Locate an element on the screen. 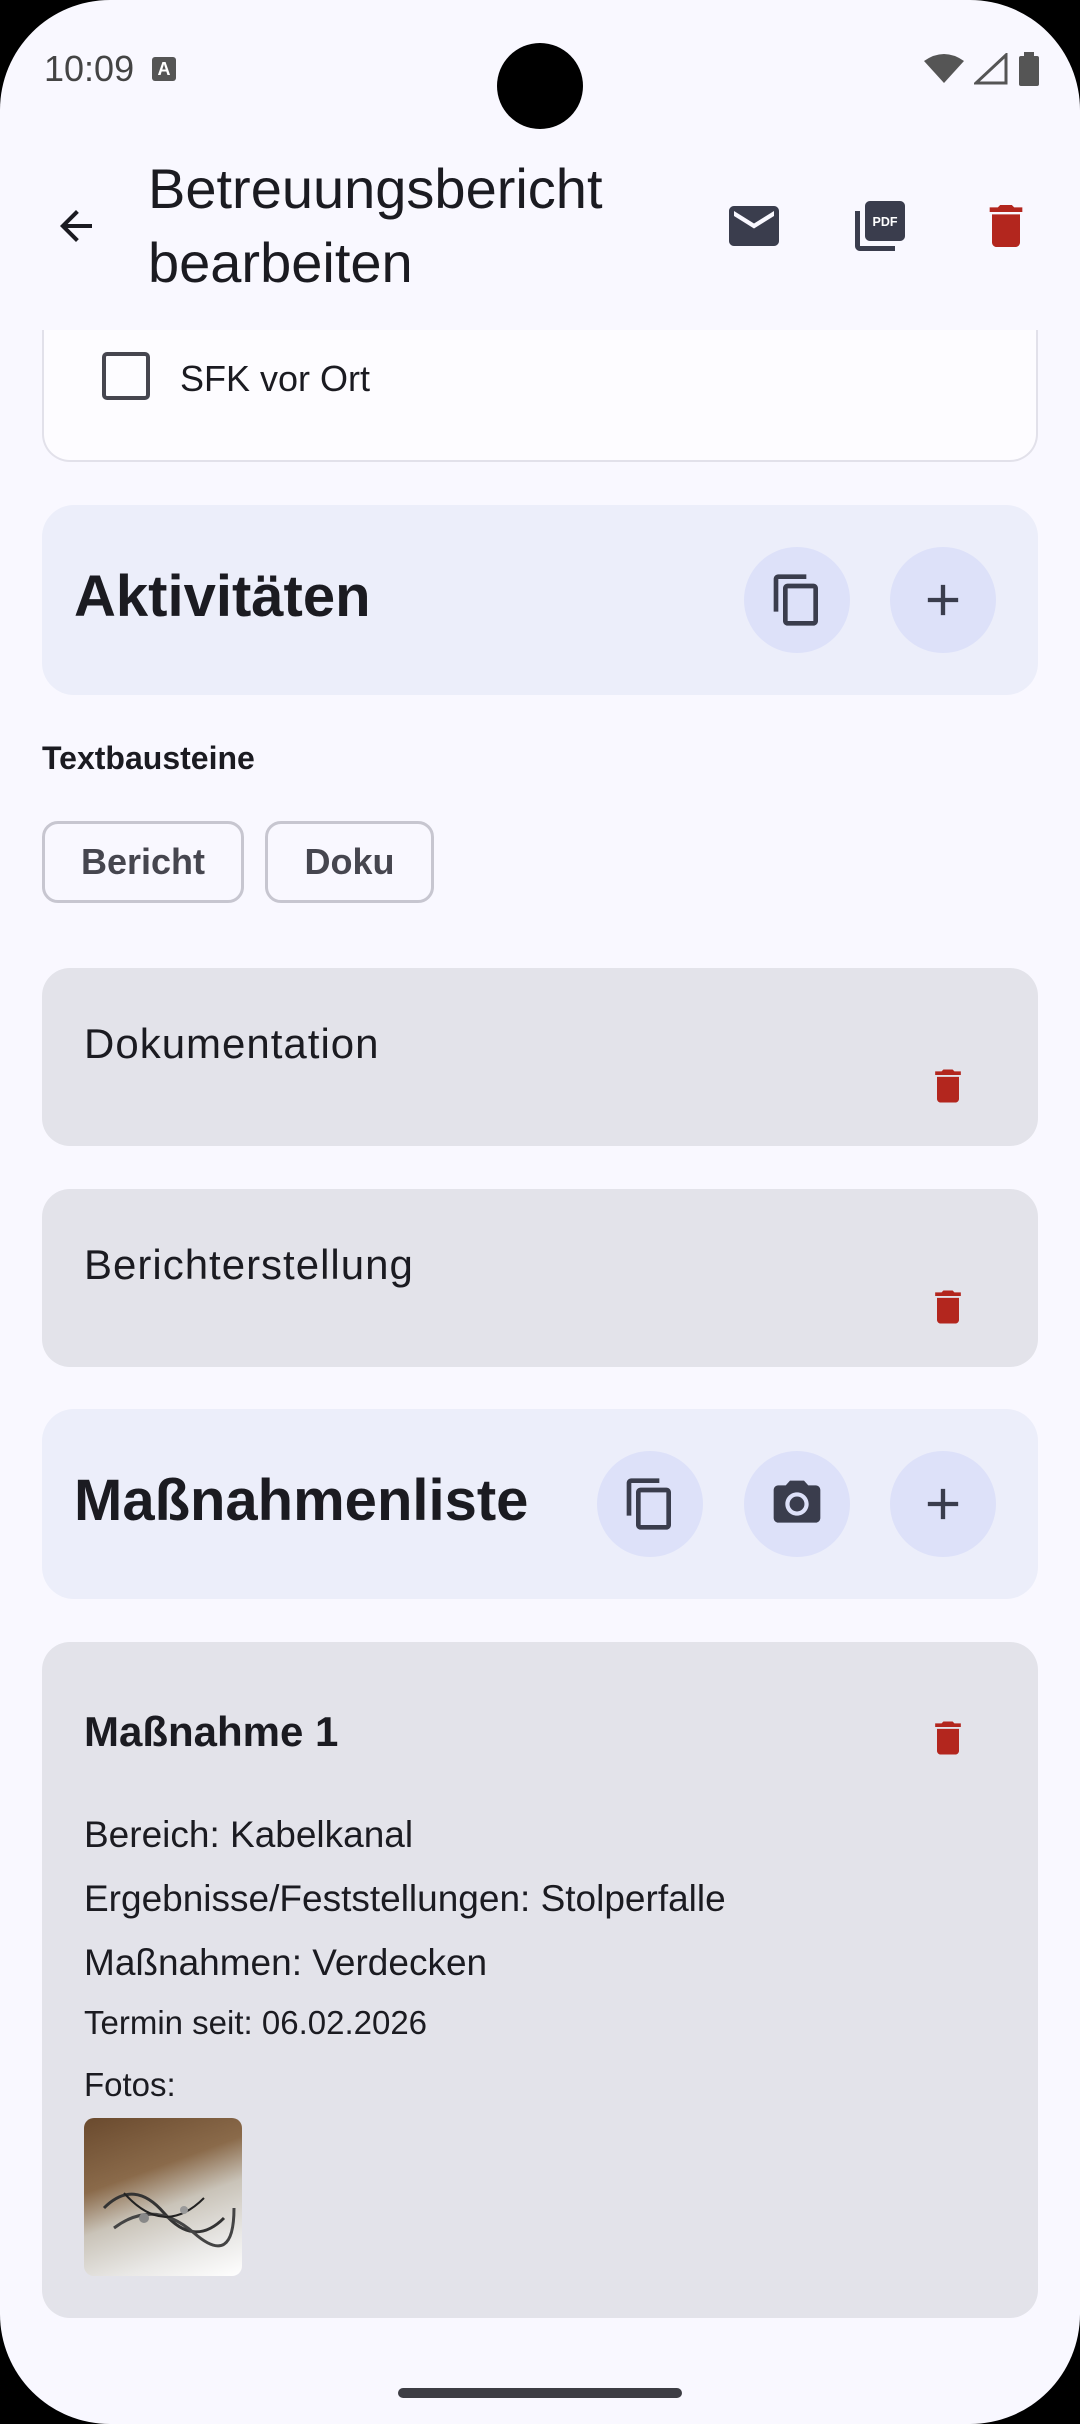 Image resolution: width=1080 pixels, height=2424 pixels. cable-photo-image is located at coordinates (169, 2220).